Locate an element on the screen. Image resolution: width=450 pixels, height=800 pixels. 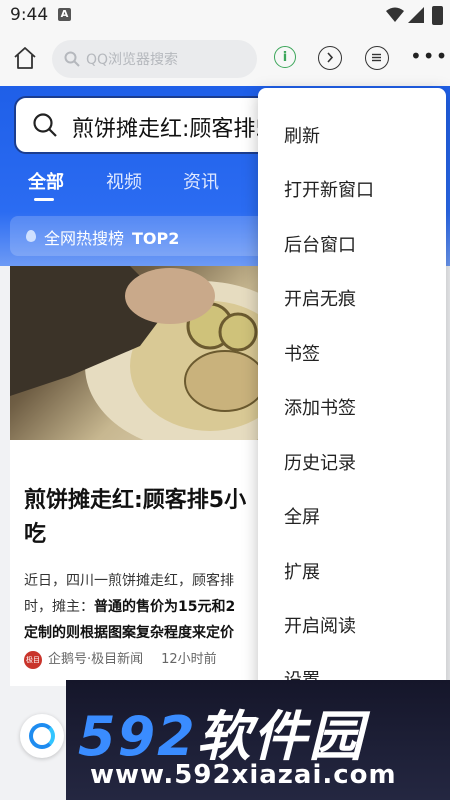
summary-line1: 近日，四川一煎饼摊走红，顾客排 is located at coordinates (129, 581).